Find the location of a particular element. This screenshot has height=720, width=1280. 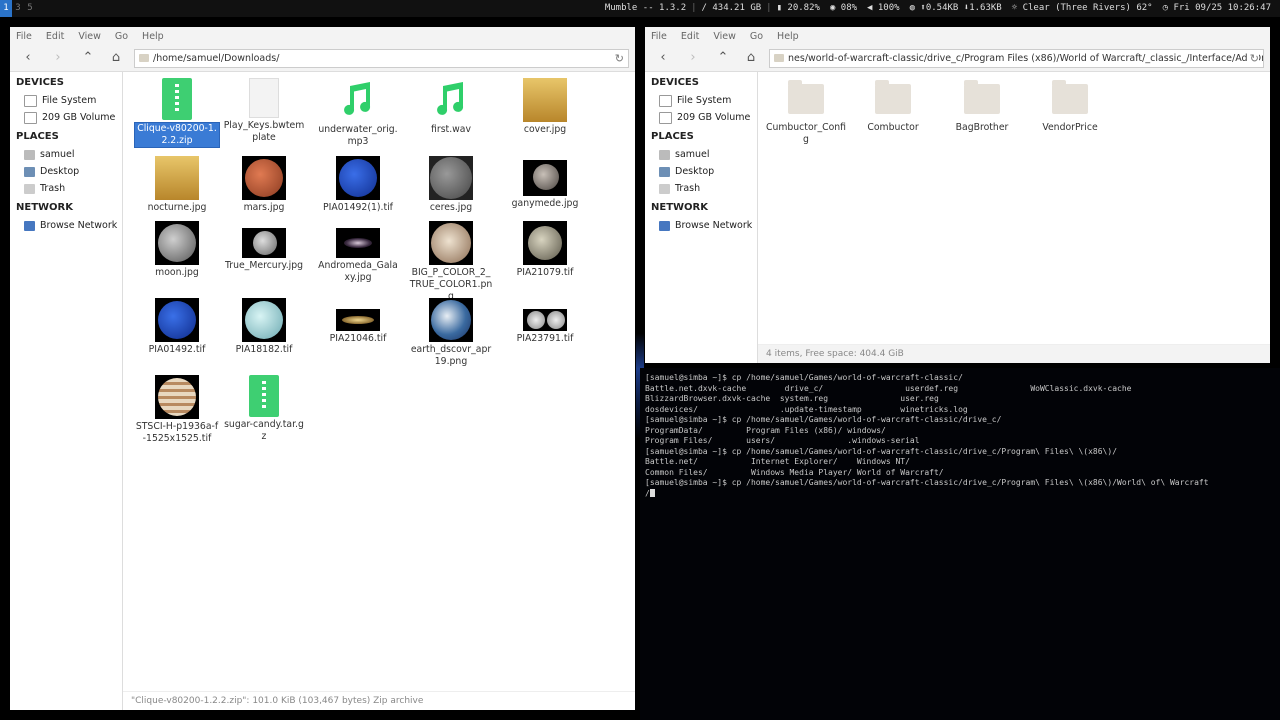

terminal-cursor is located at coordinates (652, 492).